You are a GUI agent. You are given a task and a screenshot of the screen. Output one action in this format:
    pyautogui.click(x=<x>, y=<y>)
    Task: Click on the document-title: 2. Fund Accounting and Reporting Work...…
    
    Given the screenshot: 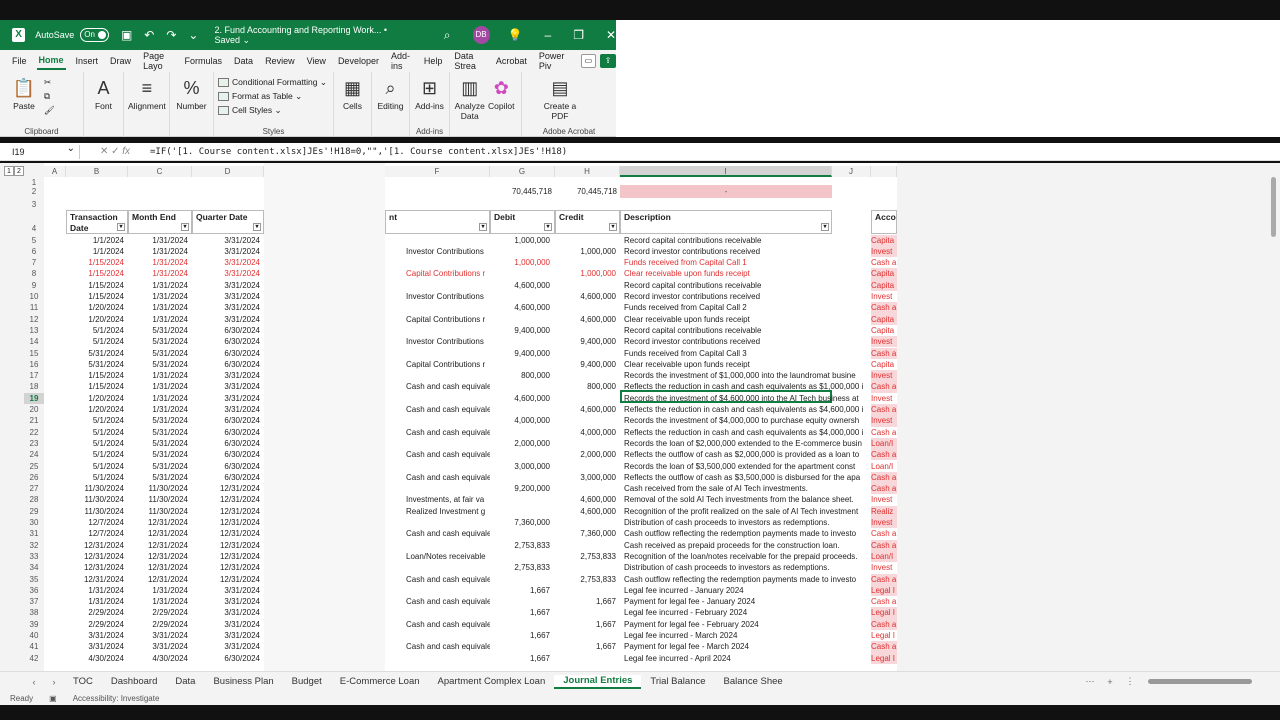 What is the action you would take?
    pyautogui.click(x=313, y=35)
    